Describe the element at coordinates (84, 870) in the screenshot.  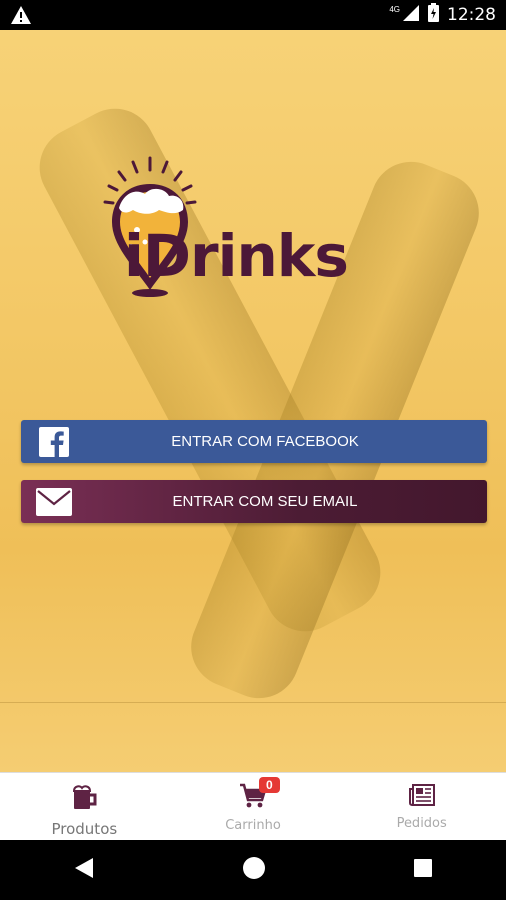
I see `back-icon` at that location.